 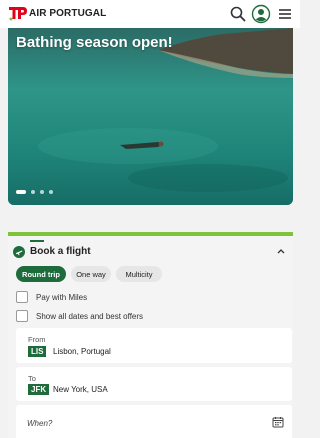 What do you see at coordinates (150, 251) in the screenshot?
I see `book-flight-header: Book a flight` at bounding box center [150, 251].